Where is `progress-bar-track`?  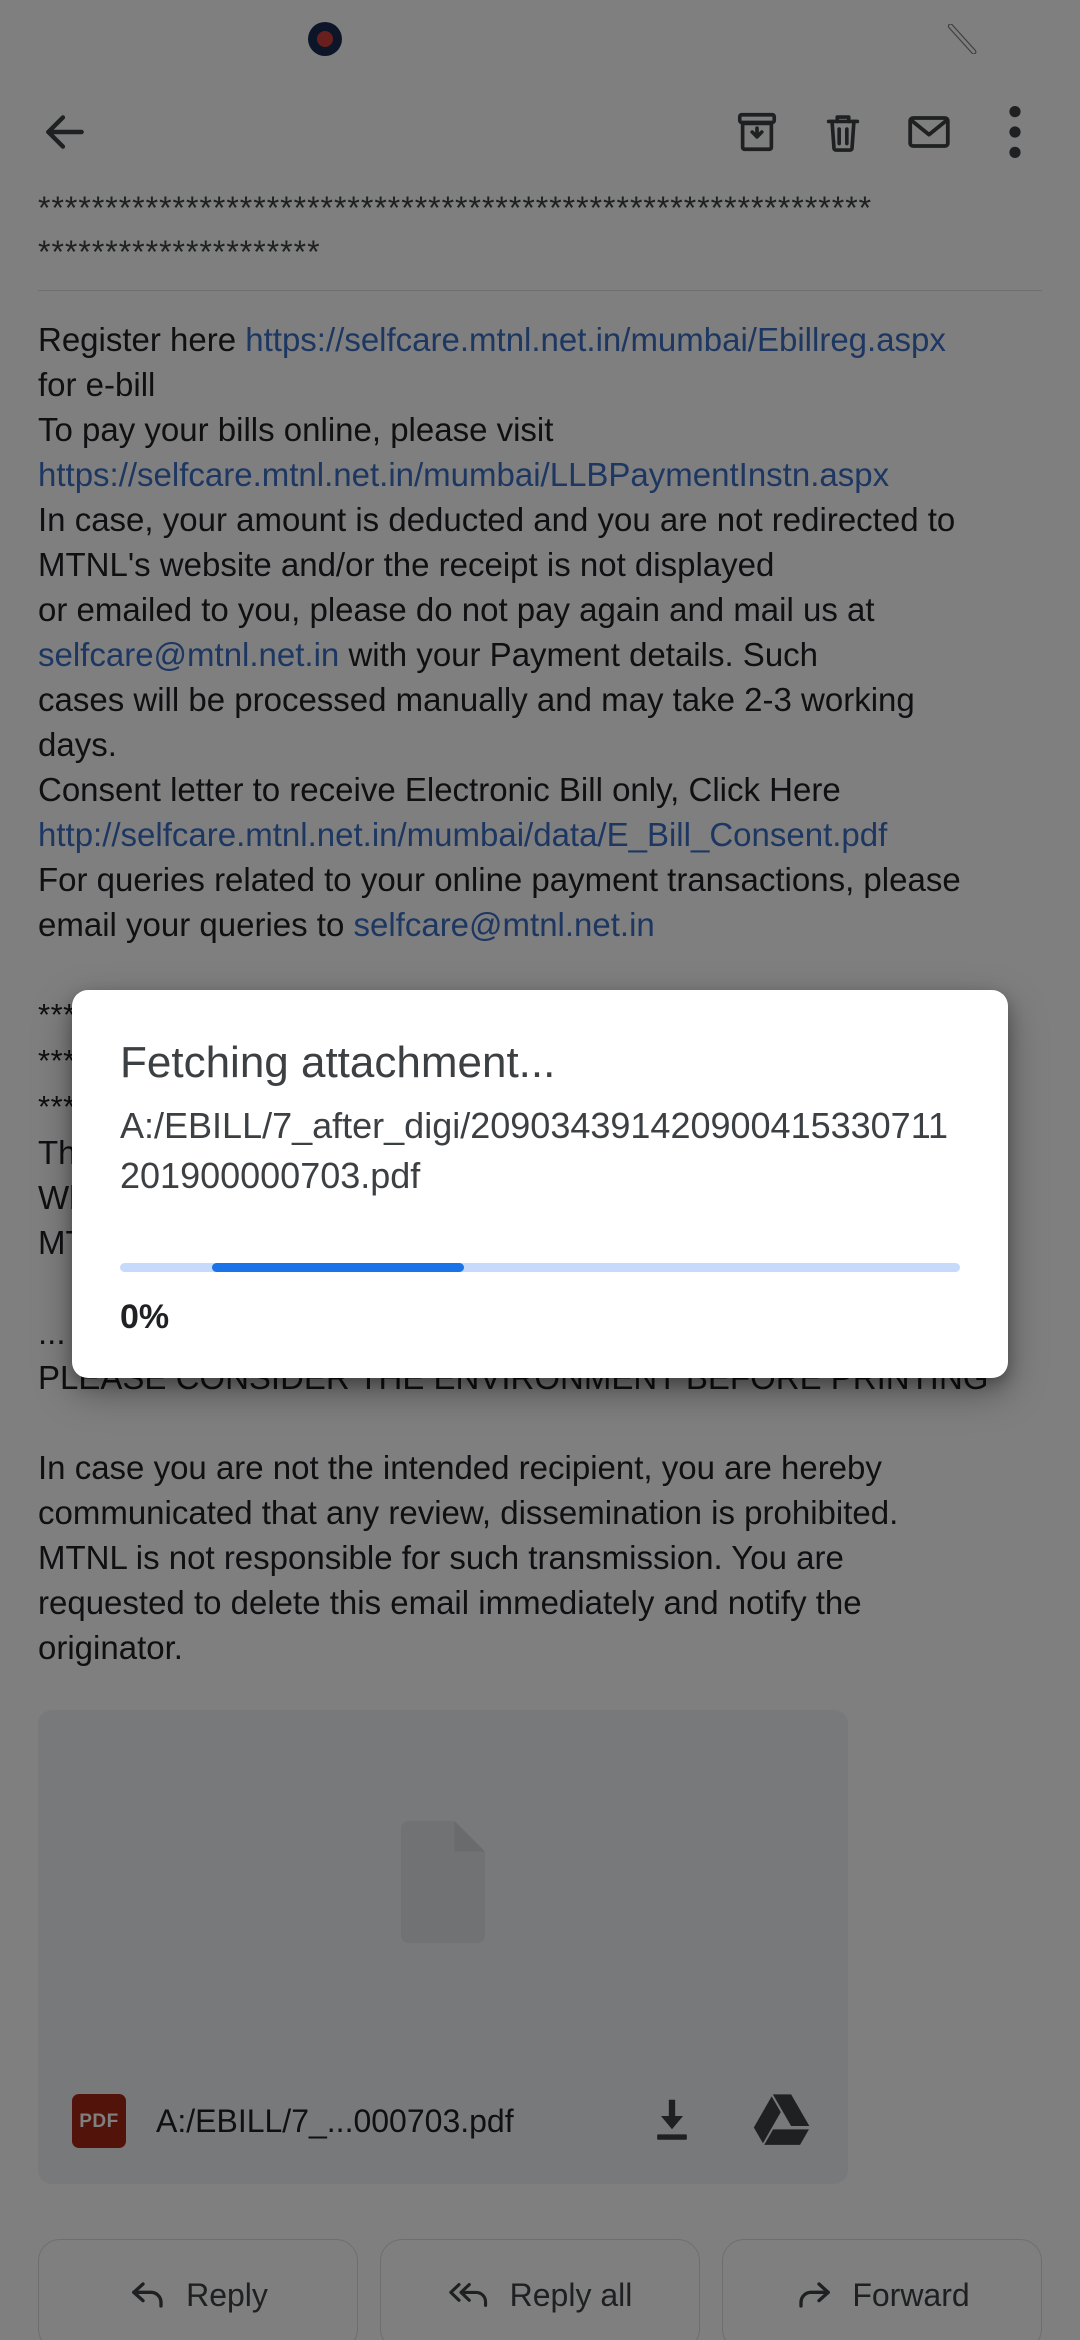
progress-bar-track is located at coordinates (540, 1268).